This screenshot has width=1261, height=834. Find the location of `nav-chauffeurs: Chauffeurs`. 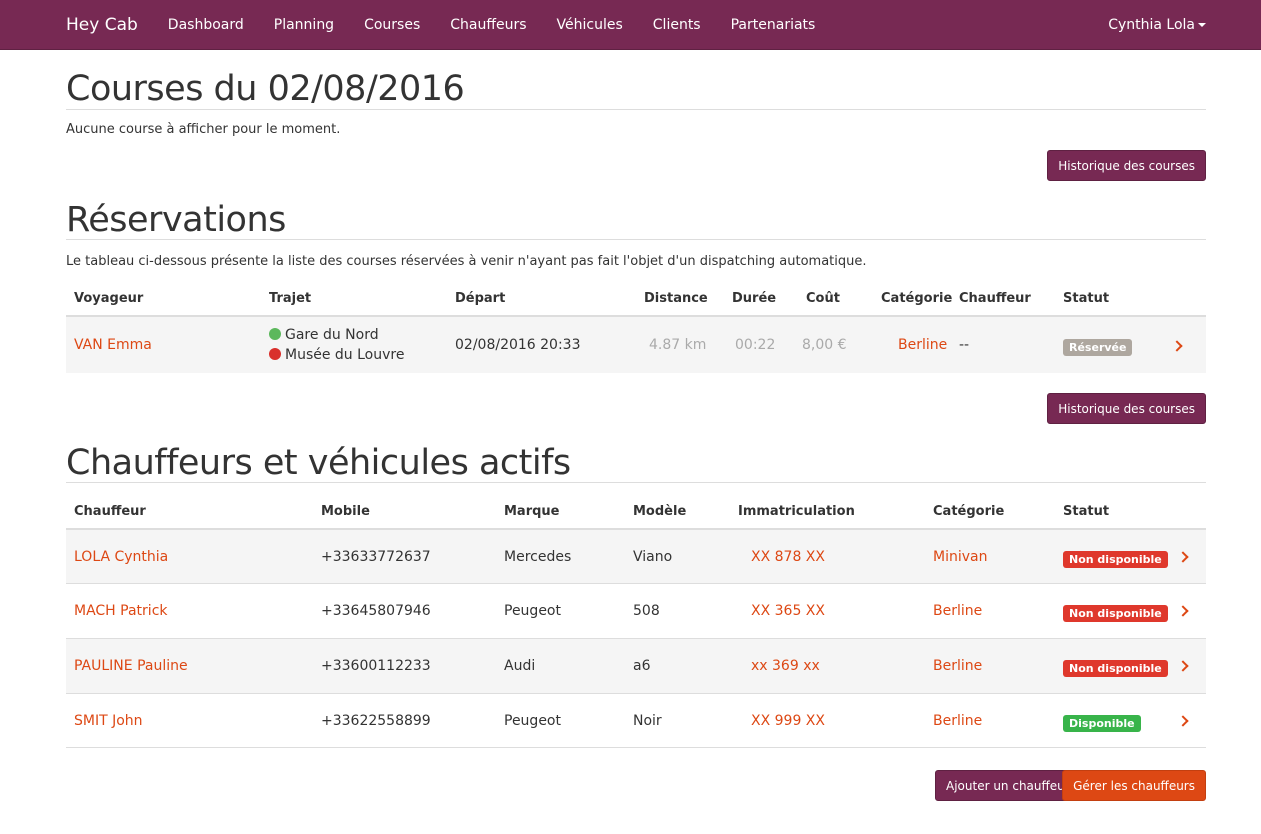

nav-chauffeurs: Chauffeurs is located at coordinates (488, 25).